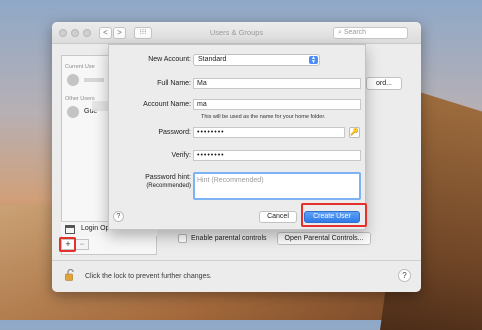 The height and width of the screenshot is (330, 482). I want to click on password-label: Password:, so click(174, 132).